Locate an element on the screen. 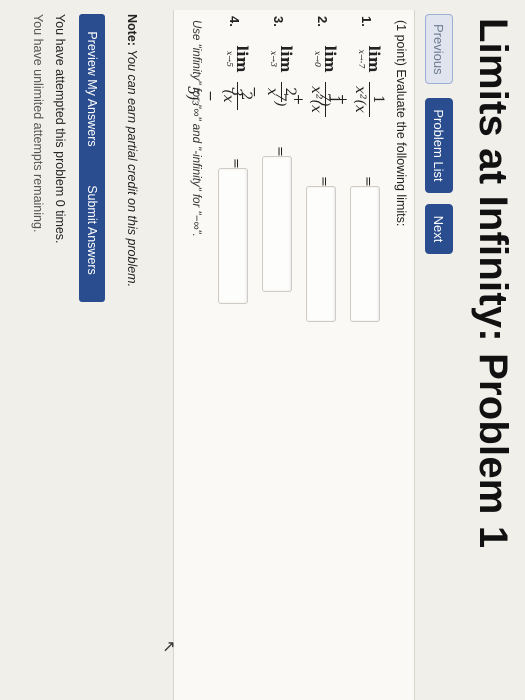 The image size is (525, 700). problem-number: 4. is located at coordinates (234, 21).